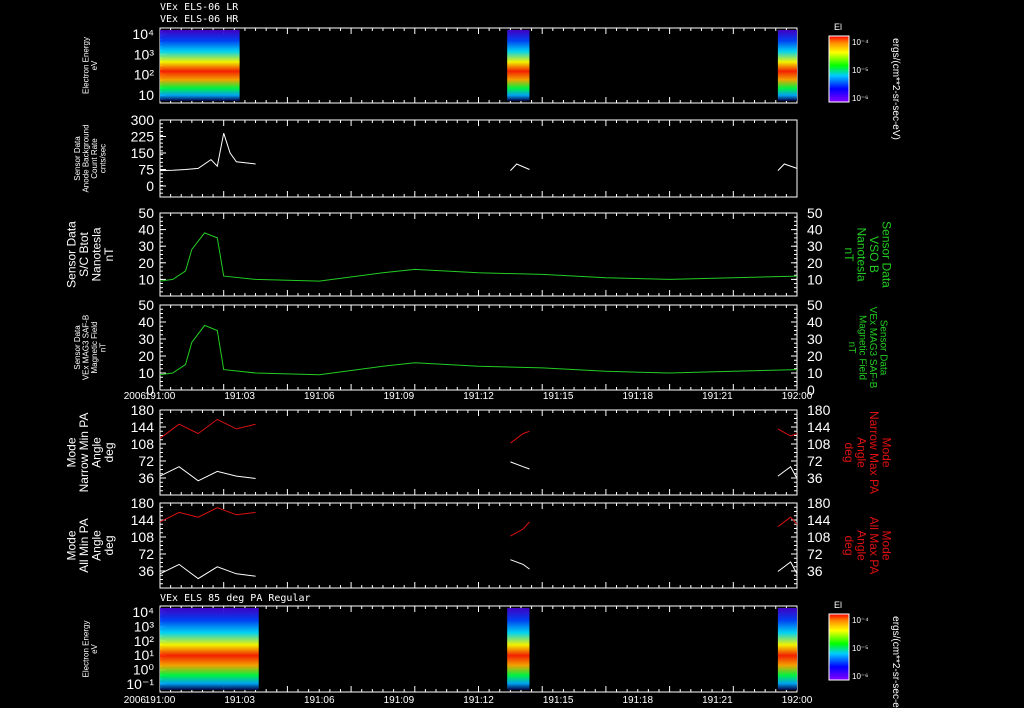  Describe the element at coordinates (143, 444) in the screenshot. I see `y-tick-label: 108` at that location.